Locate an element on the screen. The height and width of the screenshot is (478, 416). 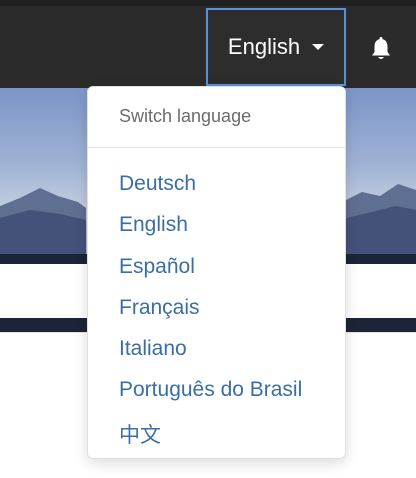
current-language-label: English is located at coordinates (264, 46).